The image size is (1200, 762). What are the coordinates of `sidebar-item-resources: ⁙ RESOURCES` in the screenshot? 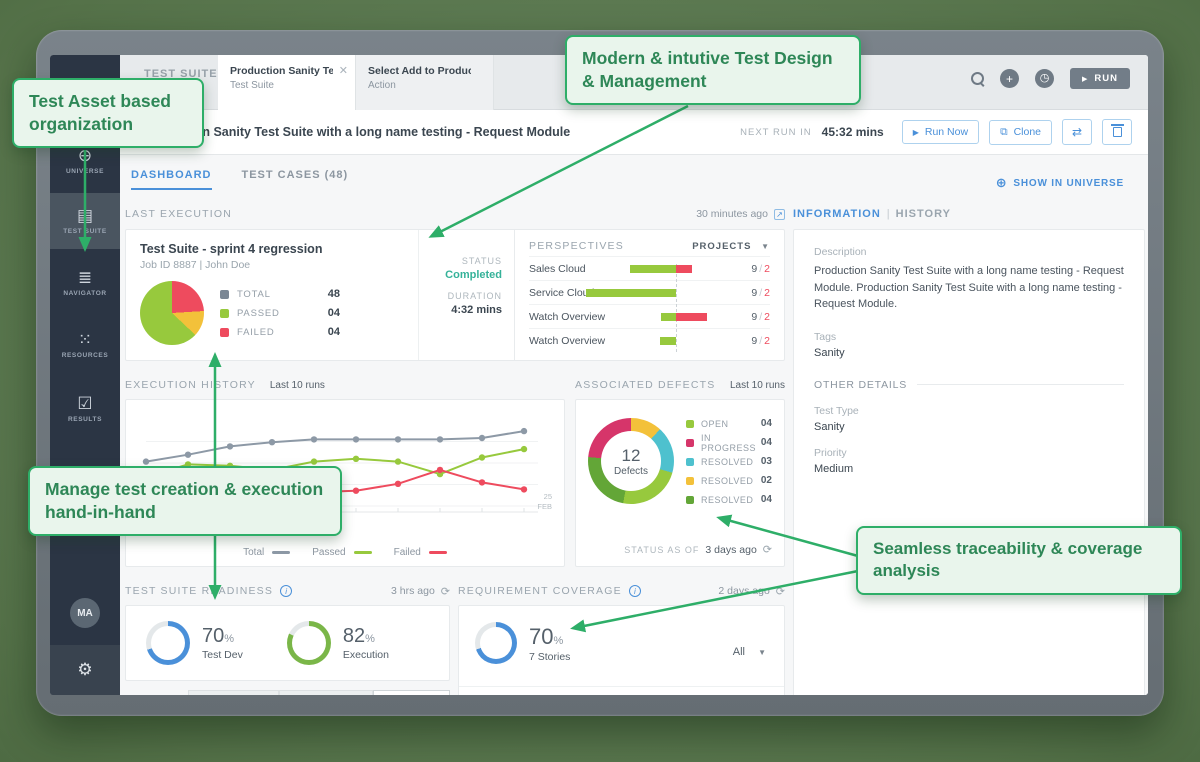 It's located at (85, 345).